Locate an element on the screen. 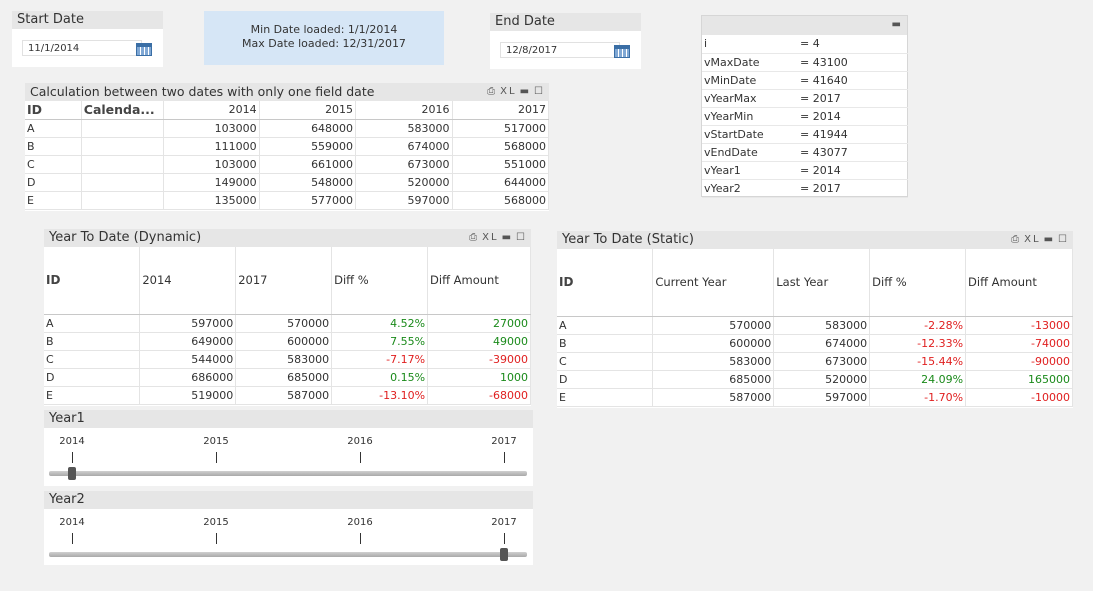 The height and width of the screenshot is (591, 1093). table-cell: 661000 is located at coordinates (308, 164).